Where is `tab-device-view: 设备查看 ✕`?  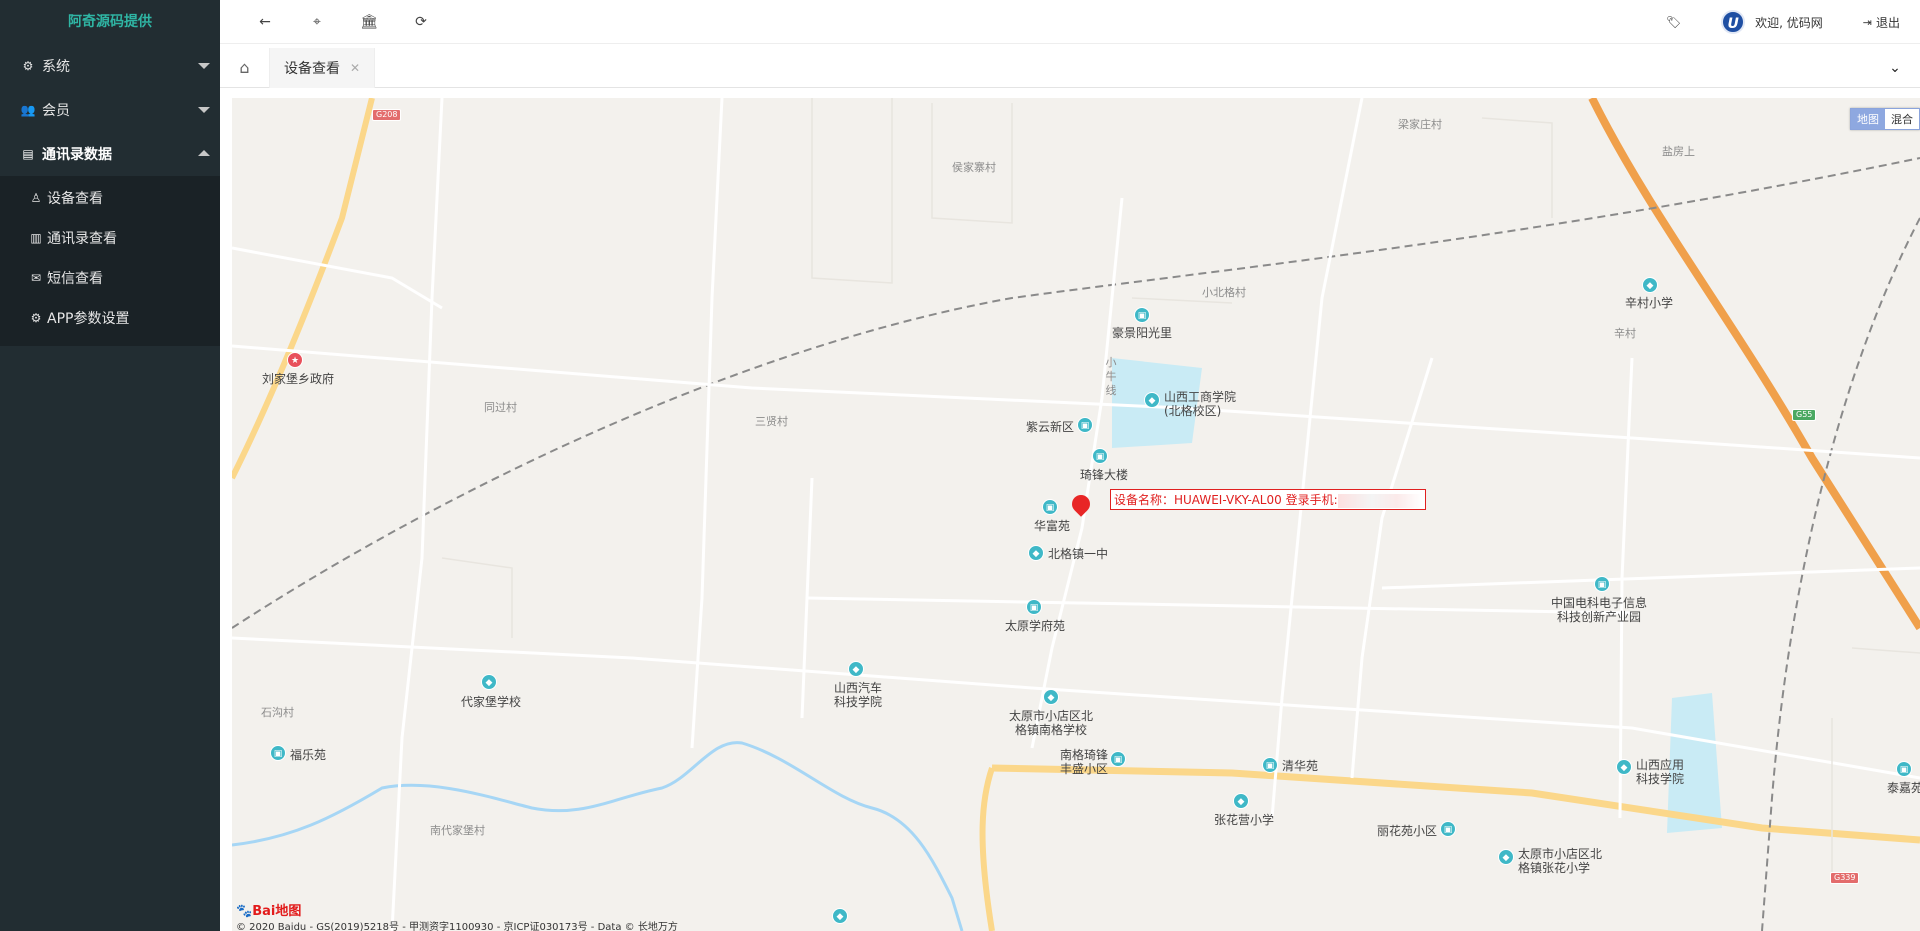
tab-device-view: 设备查看 ✕ is located at coordinates (323, 68).